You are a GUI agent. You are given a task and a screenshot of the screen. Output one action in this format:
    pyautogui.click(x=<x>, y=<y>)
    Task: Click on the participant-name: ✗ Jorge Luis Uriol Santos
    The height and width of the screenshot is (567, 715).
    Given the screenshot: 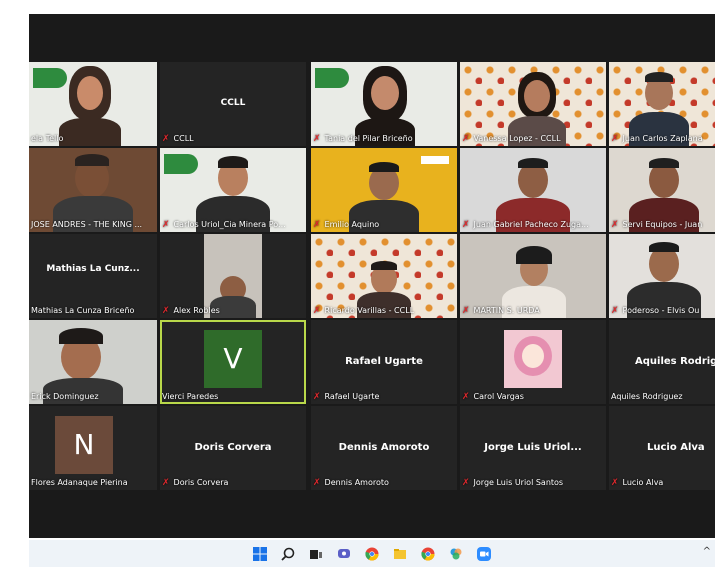 What is the action you would take?
    pyautogui.click(x=513, y=483)
    